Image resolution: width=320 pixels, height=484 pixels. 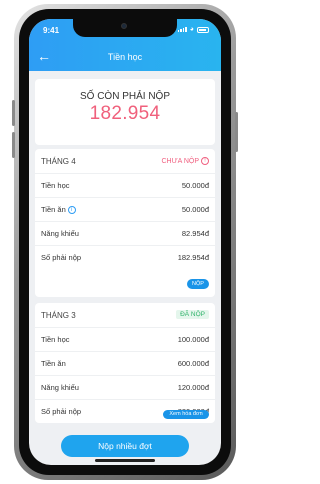 I want to click on pay-installments-button: Nộp nhiều đợt, so click(x=125, y=446).